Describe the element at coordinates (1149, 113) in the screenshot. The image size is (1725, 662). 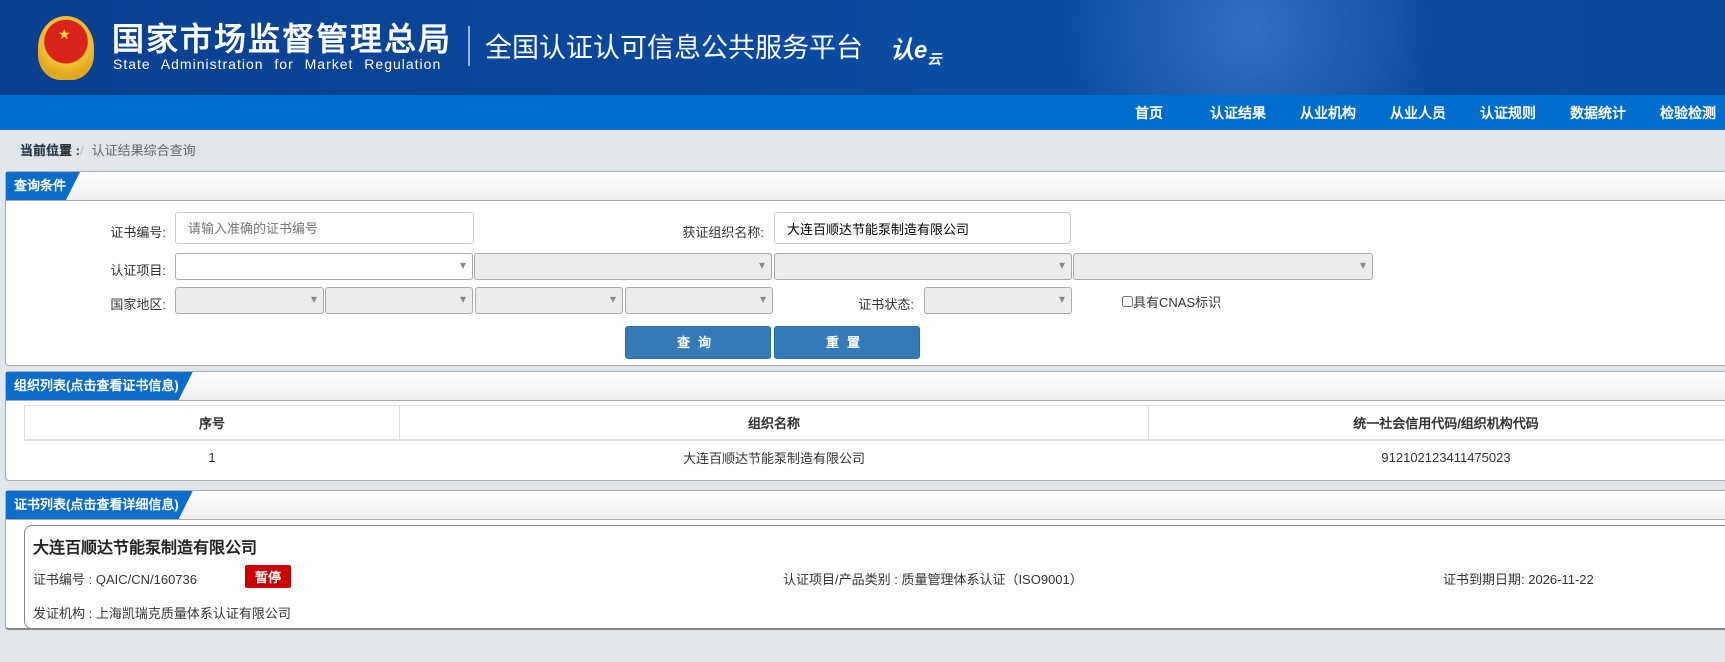
I see `nav-home: 首页` at that location.